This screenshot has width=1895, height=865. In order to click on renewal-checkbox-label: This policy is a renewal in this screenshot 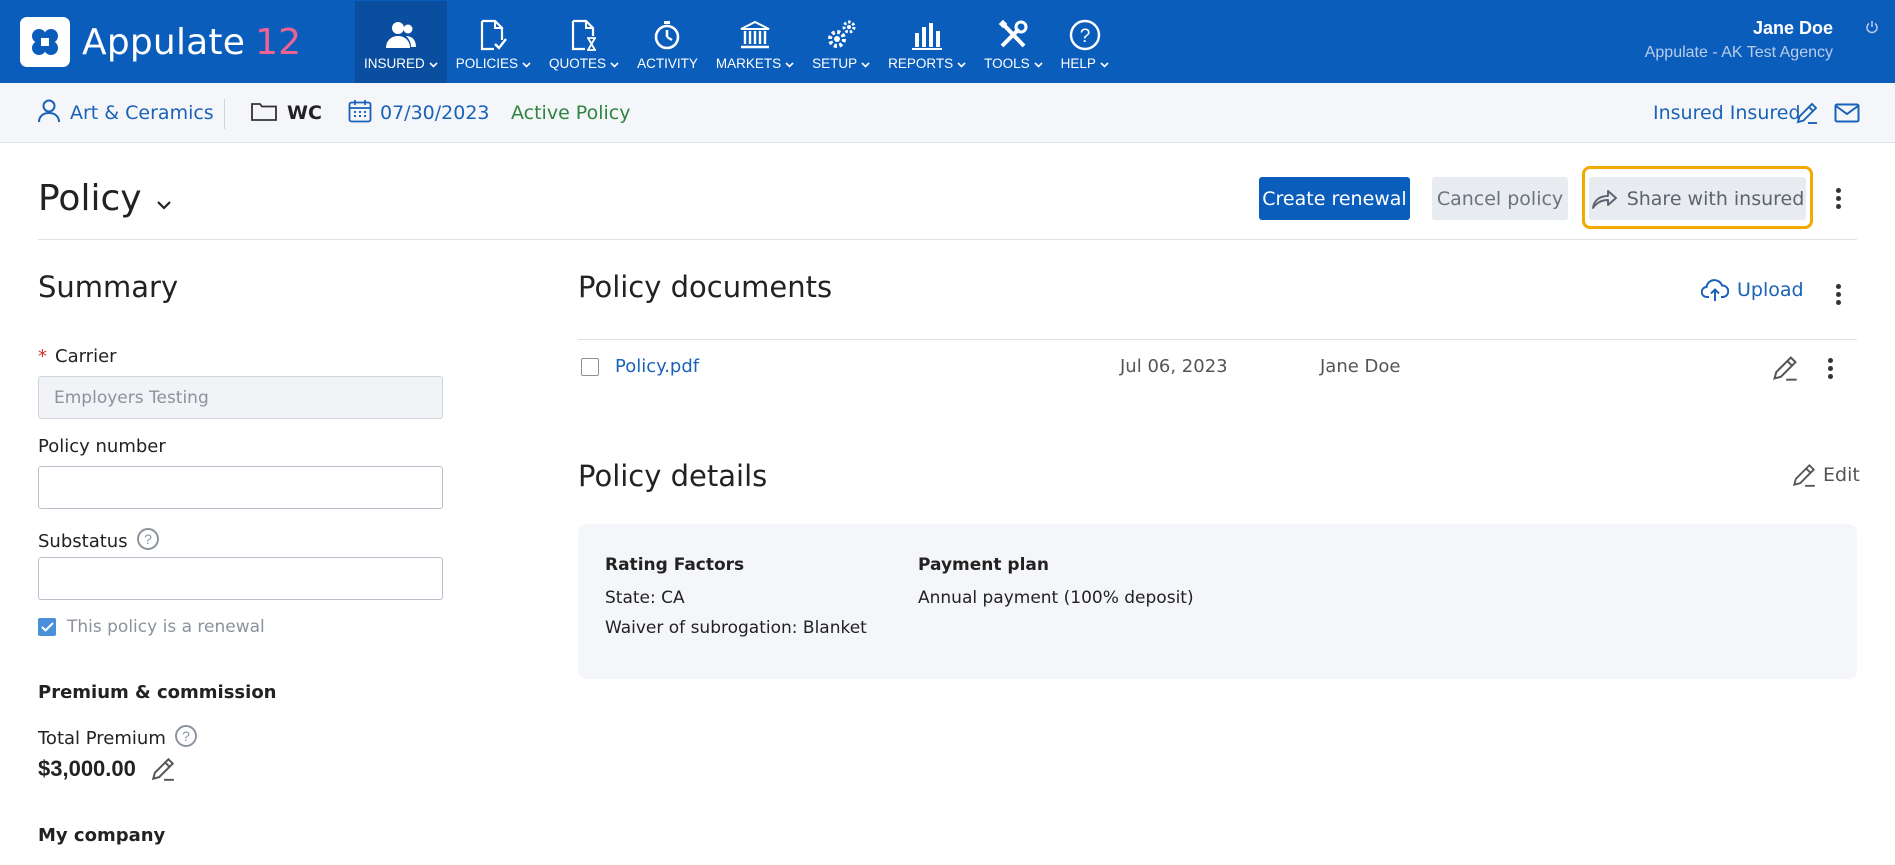, I will do `click(166, 627)`.